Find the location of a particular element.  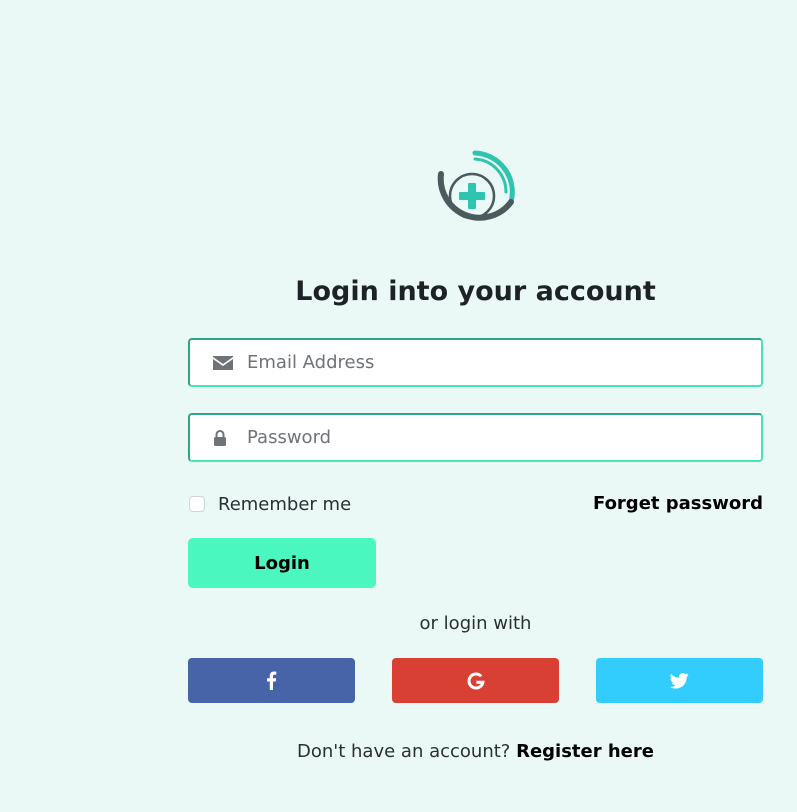

remember-checkbox is located at coordinates (197, 504).